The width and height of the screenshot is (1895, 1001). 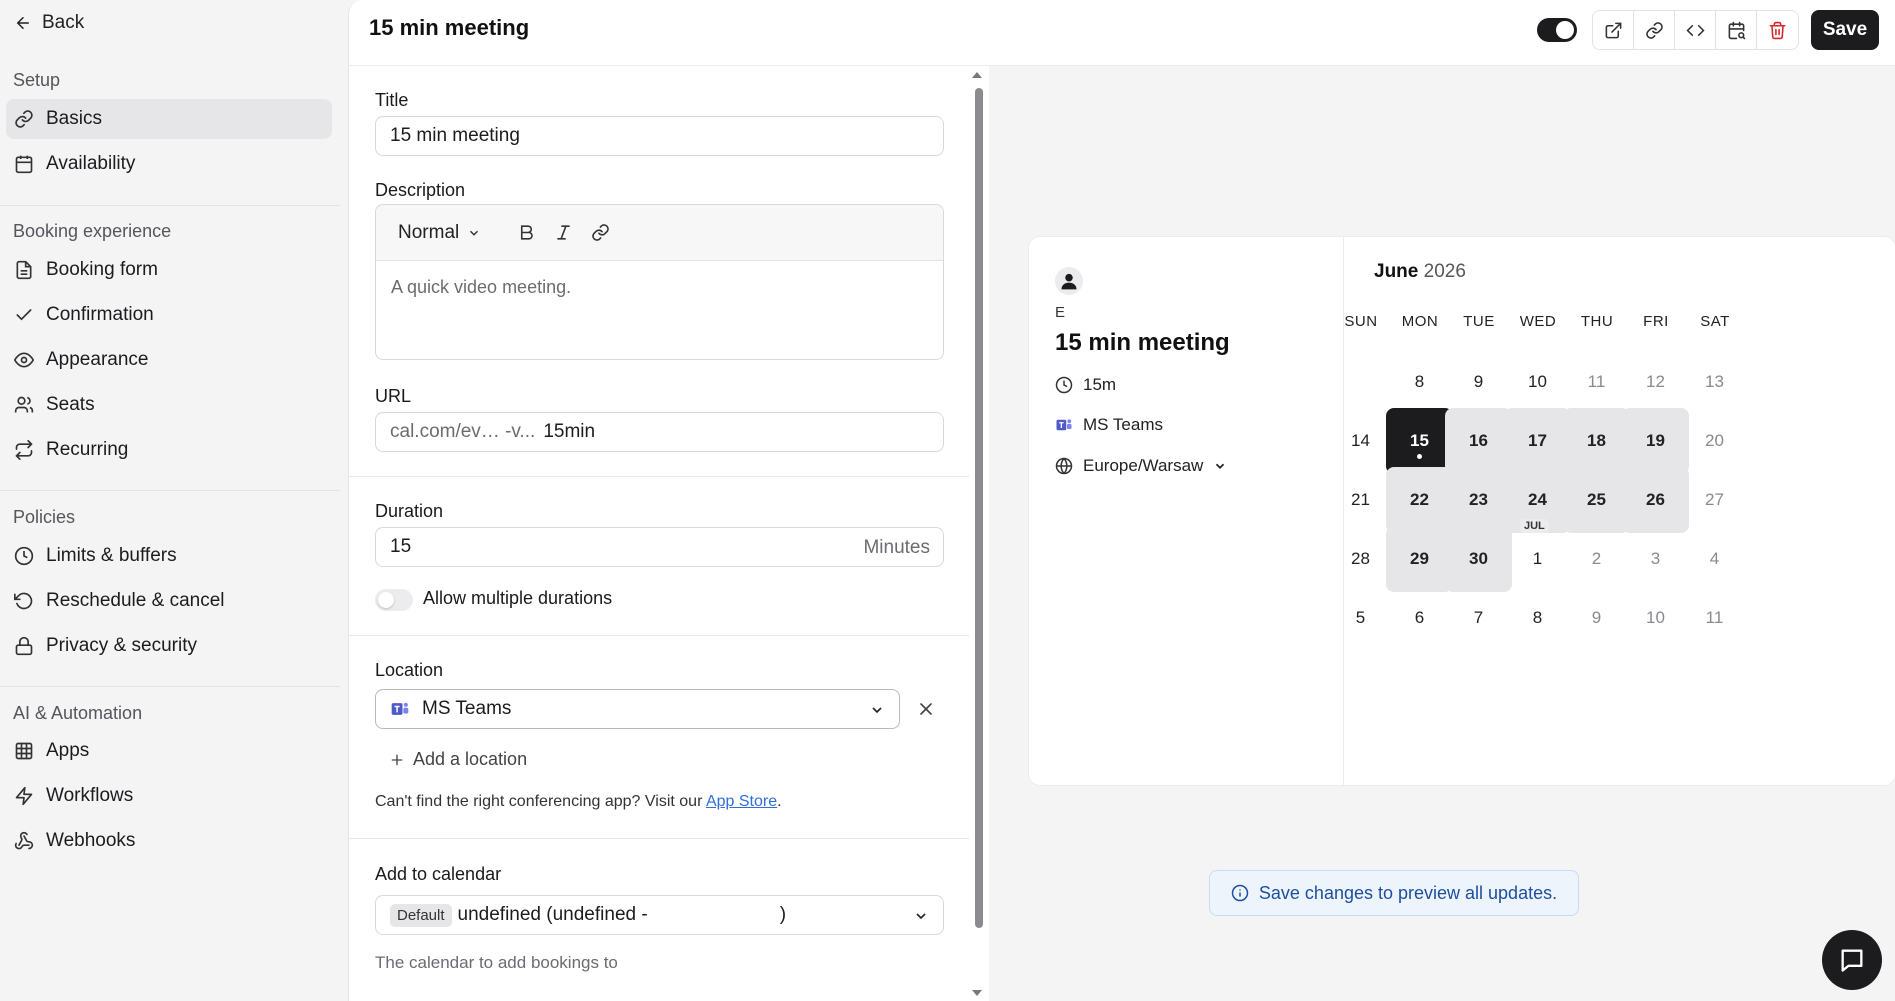 What do you see at coordinates (1478, 559) in the screenshot?
I see `calendar-day: 30` at bounding box center [1478, 559].